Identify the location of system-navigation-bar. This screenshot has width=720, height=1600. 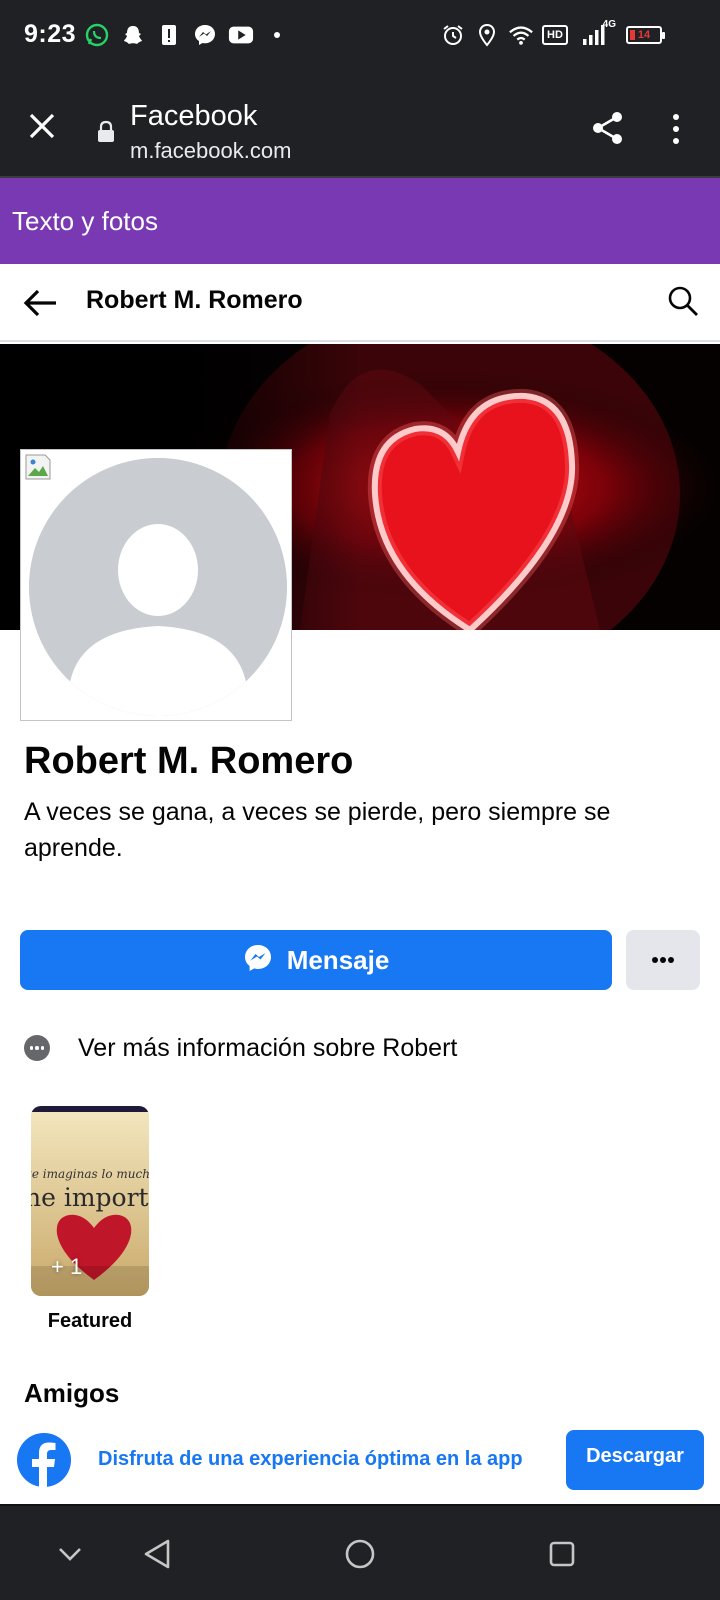
(360, 1552).